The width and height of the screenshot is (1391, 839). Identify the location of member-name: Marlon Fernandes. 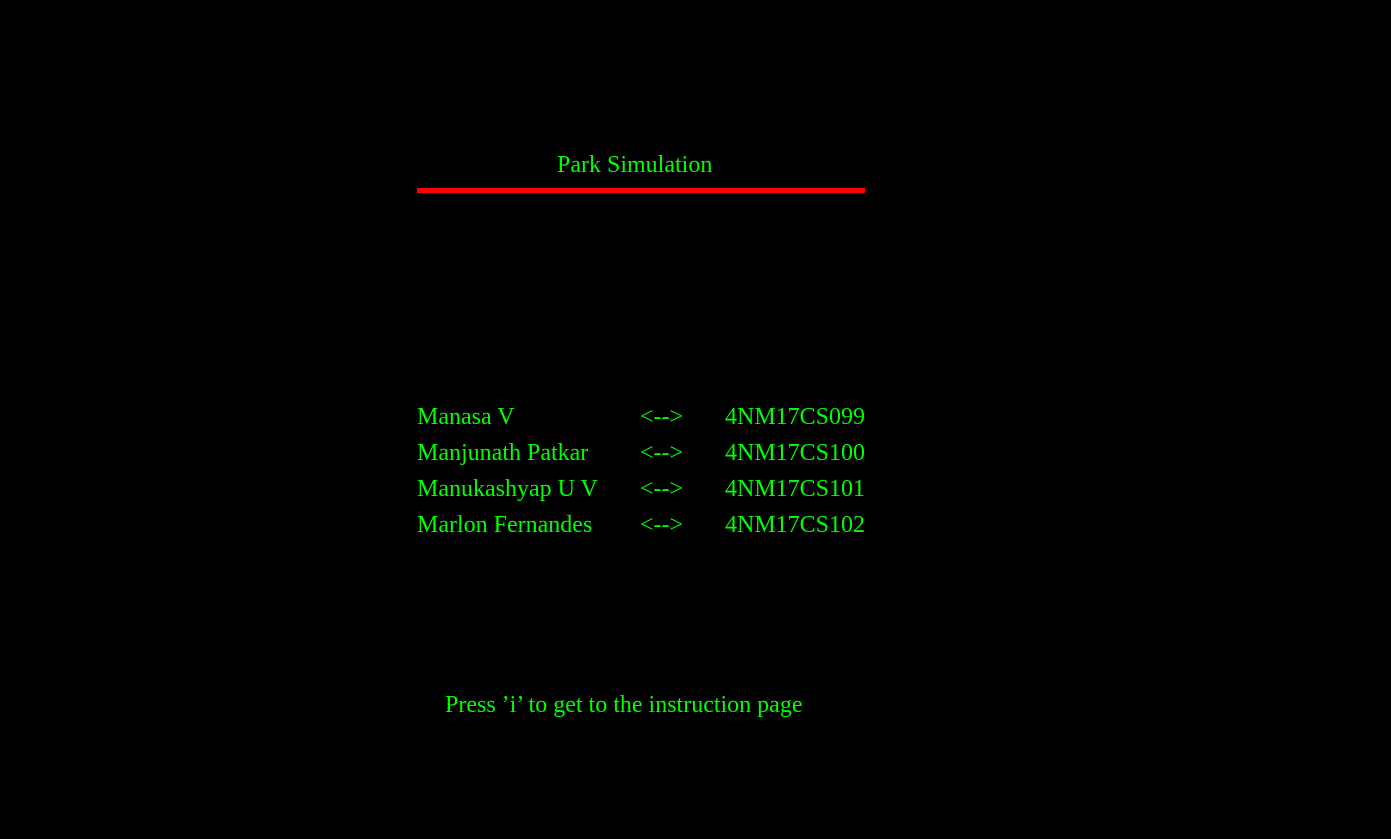
(505, 525).